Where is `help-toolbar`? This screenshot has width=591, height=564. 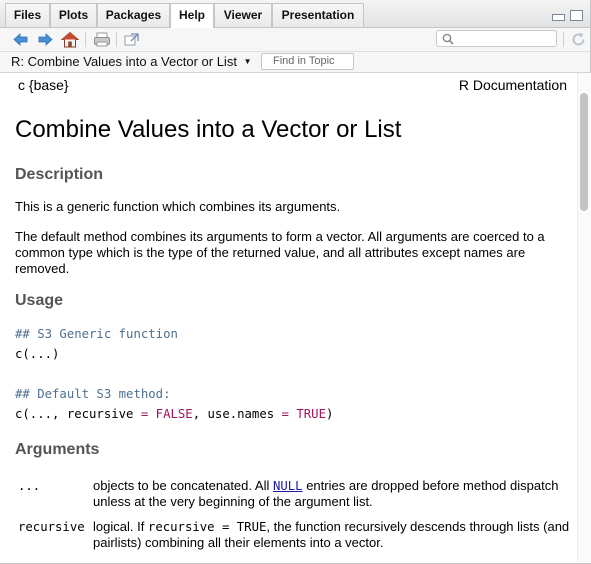 help-toolbar is located at coordinates (295, 40).